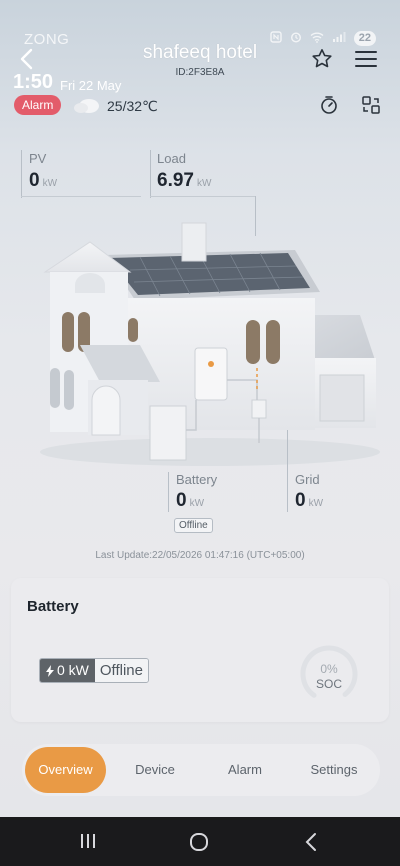 The width and height of the screenshot is (400, 866). I want to click on battery-unit: kW, so click(197, 503).